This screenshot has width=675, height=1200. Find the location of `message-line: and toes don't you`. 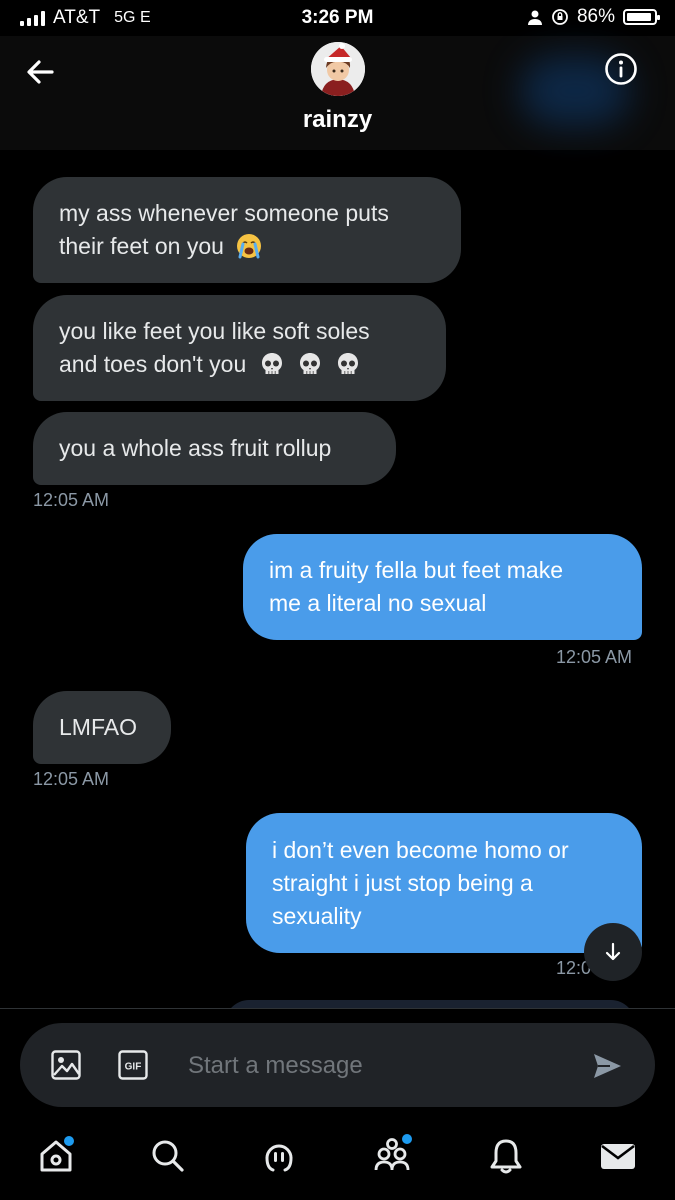

message-line: and toes don't you is located at coordinates (153, 364).